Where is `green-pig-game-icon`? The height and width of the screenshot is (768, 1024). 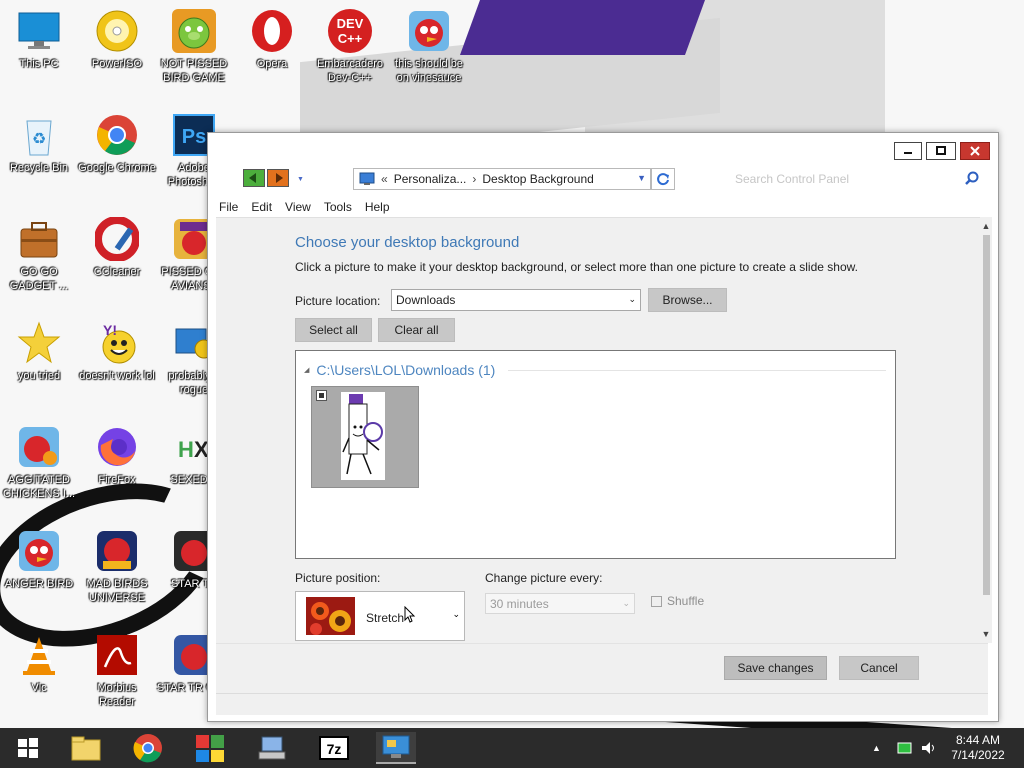 green-pig-game-icon is located at coordinates (194, 31).